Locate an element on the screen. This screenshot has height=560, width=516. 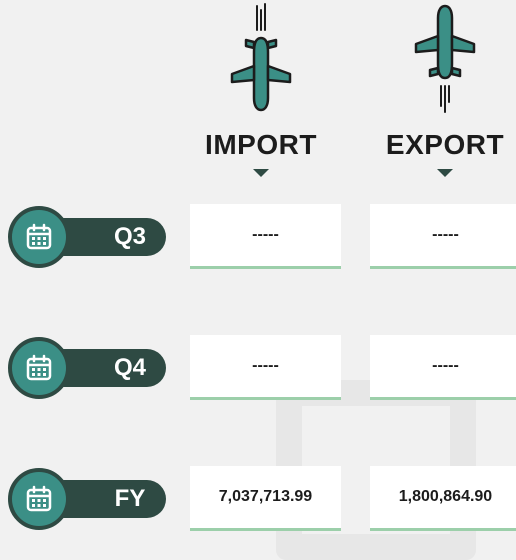
column-label-export: EXPORT is located at coordinates (445, 144).